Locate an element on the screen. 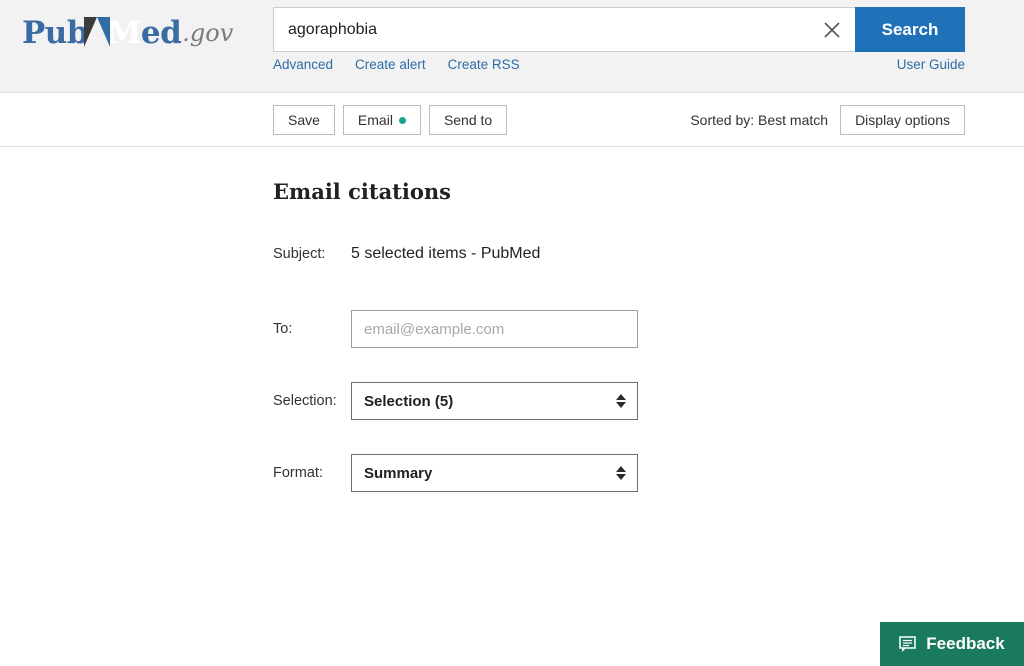 This screenshot has height=666, width=1024. email-button: Email is located at coordinates (381, 120).